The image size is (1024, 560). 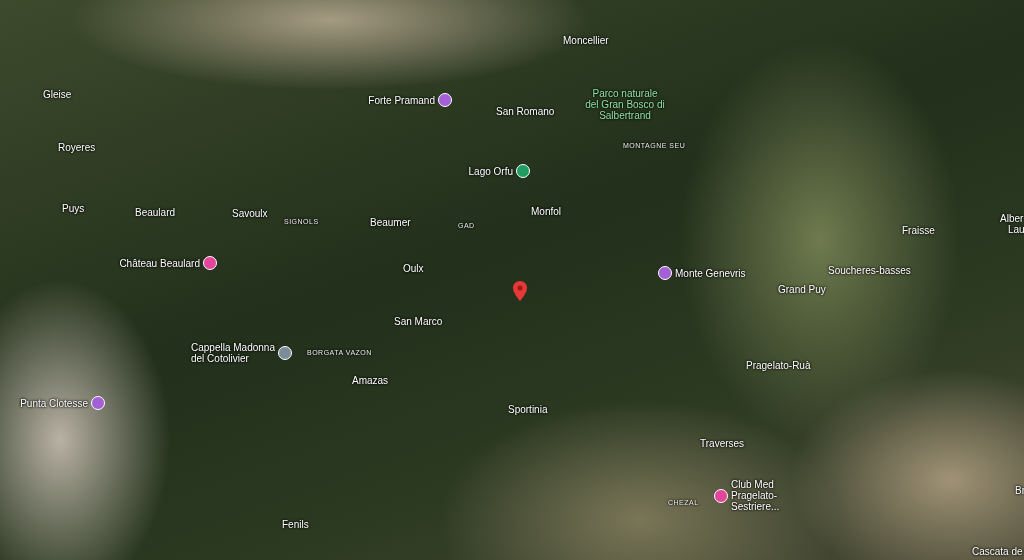 I want to click on place-label: Fenils, so click(x=295, y=524).